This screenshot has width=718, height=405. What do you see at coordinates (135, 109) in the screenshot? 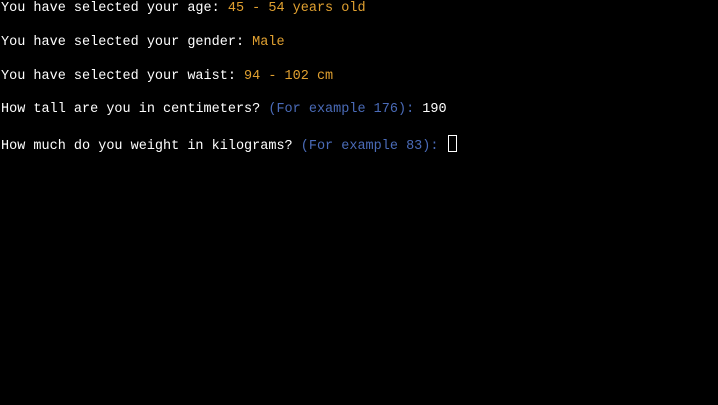
I see `height-prompt: How tall are you in centimeters?` at bounding box center [135, 109].